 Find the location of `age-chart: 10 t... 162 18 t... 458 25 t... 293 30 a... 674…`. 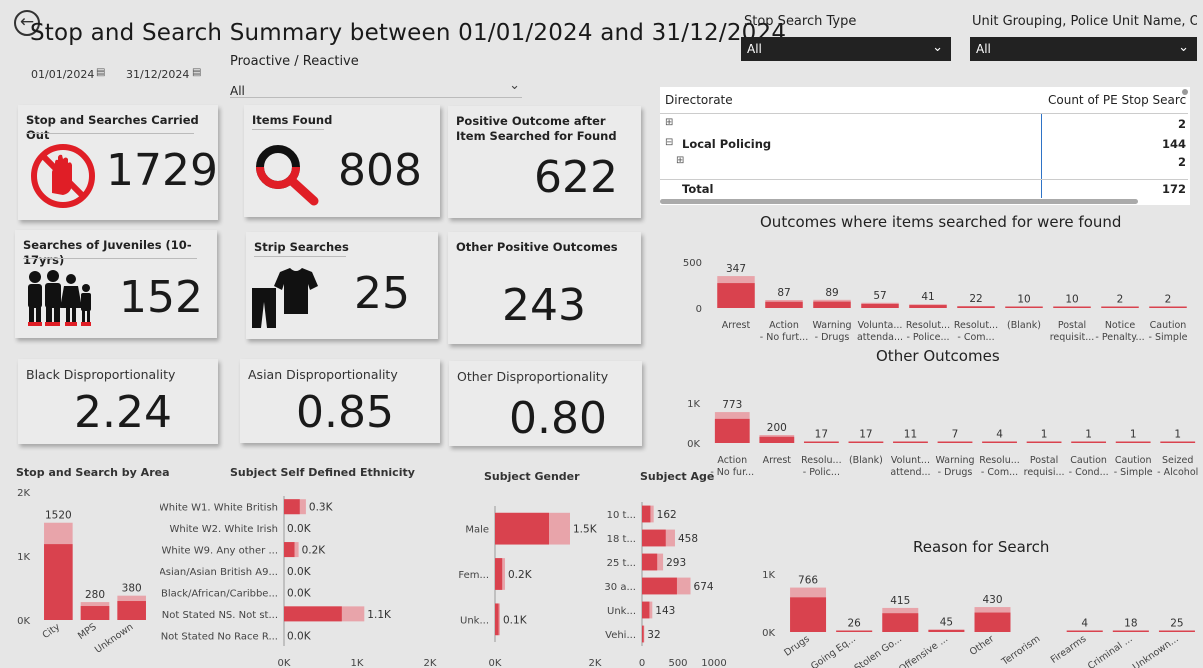

age-chart: 10 t... 162 18 t... 458 25 t... 293 30 a... 674… is located at coordinates (670, 579).